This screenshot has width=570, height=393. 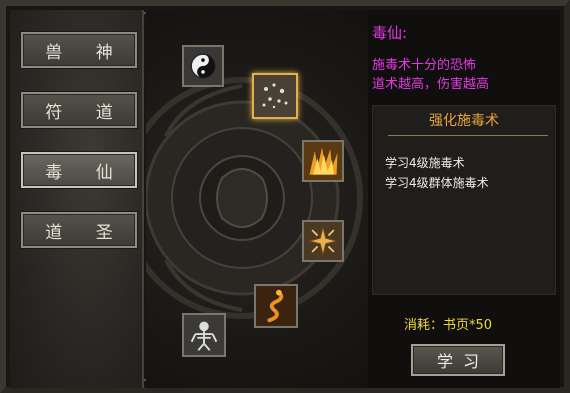 What do you see at coordinates (437, 183) in the screenshot?
I see `skill-upgrade-item: 学习4级群体施毒术` at bounding box center [437, 183].